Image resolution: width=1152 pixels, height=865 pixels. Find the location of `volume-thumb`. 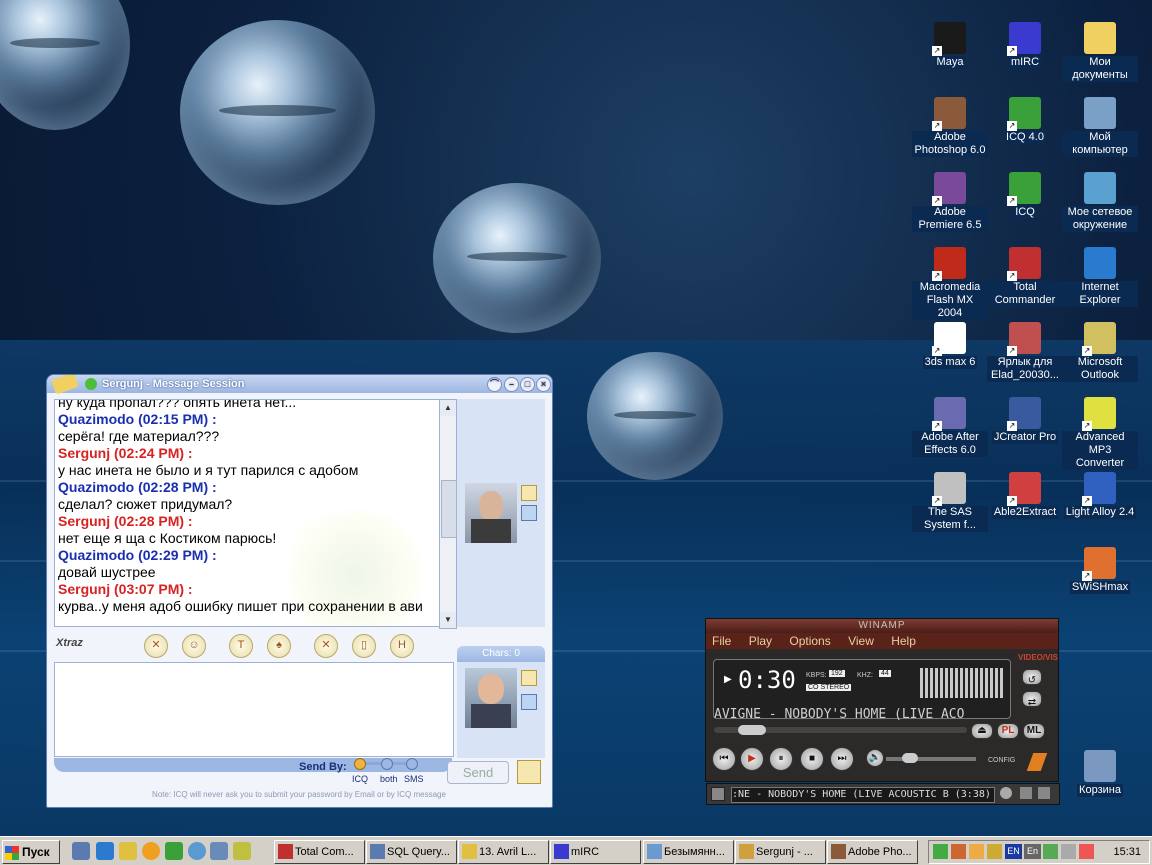

volume-thumb is located at coordinates (910, 758).